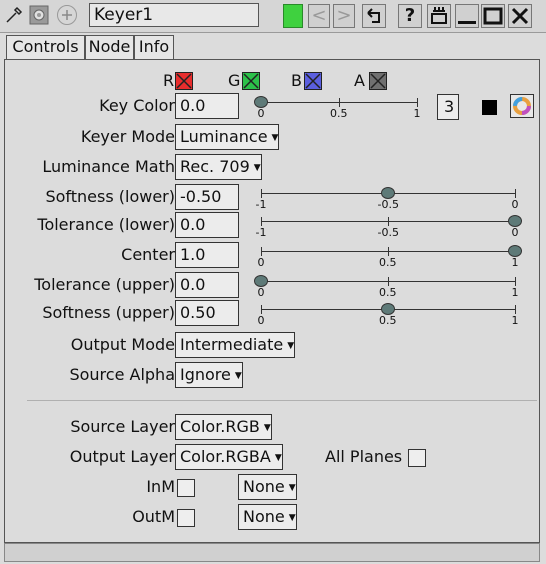 This screenshot has width=546, height=564. What do you see at coordinates (207, 255) in the screenshot?
I see `center-input: 1.0` at bounding box center [207, 255].